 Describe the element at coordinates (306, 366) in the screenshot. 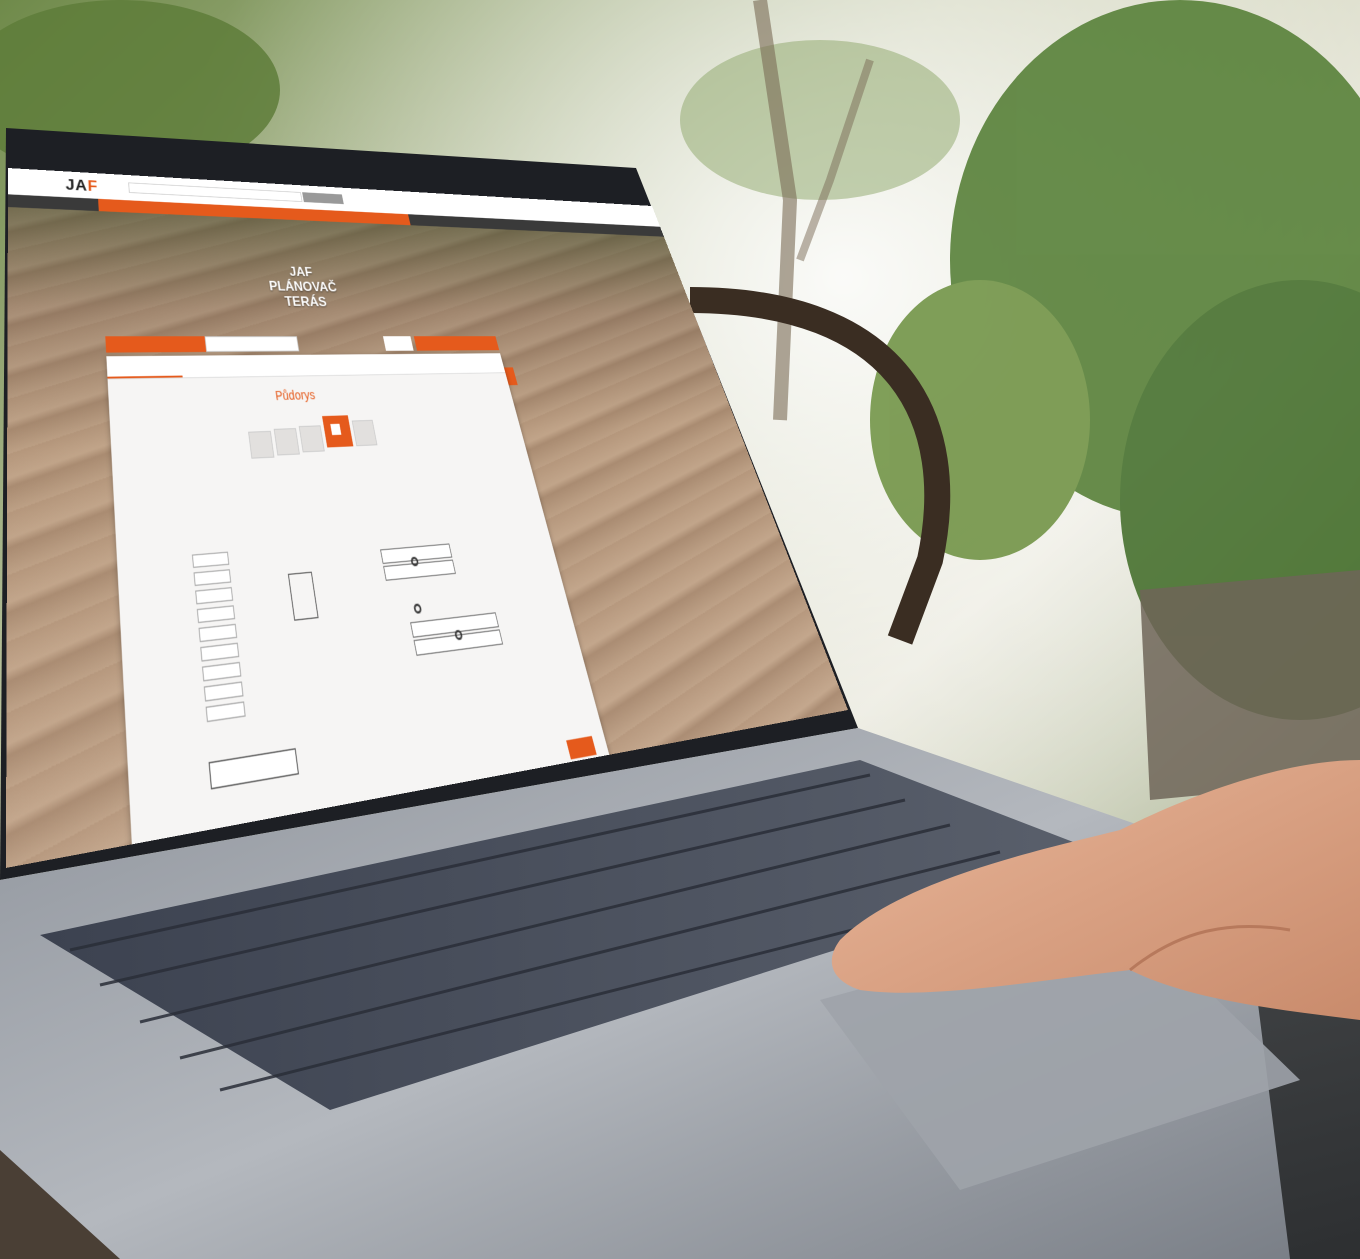

I see `planner-steps` at that location.